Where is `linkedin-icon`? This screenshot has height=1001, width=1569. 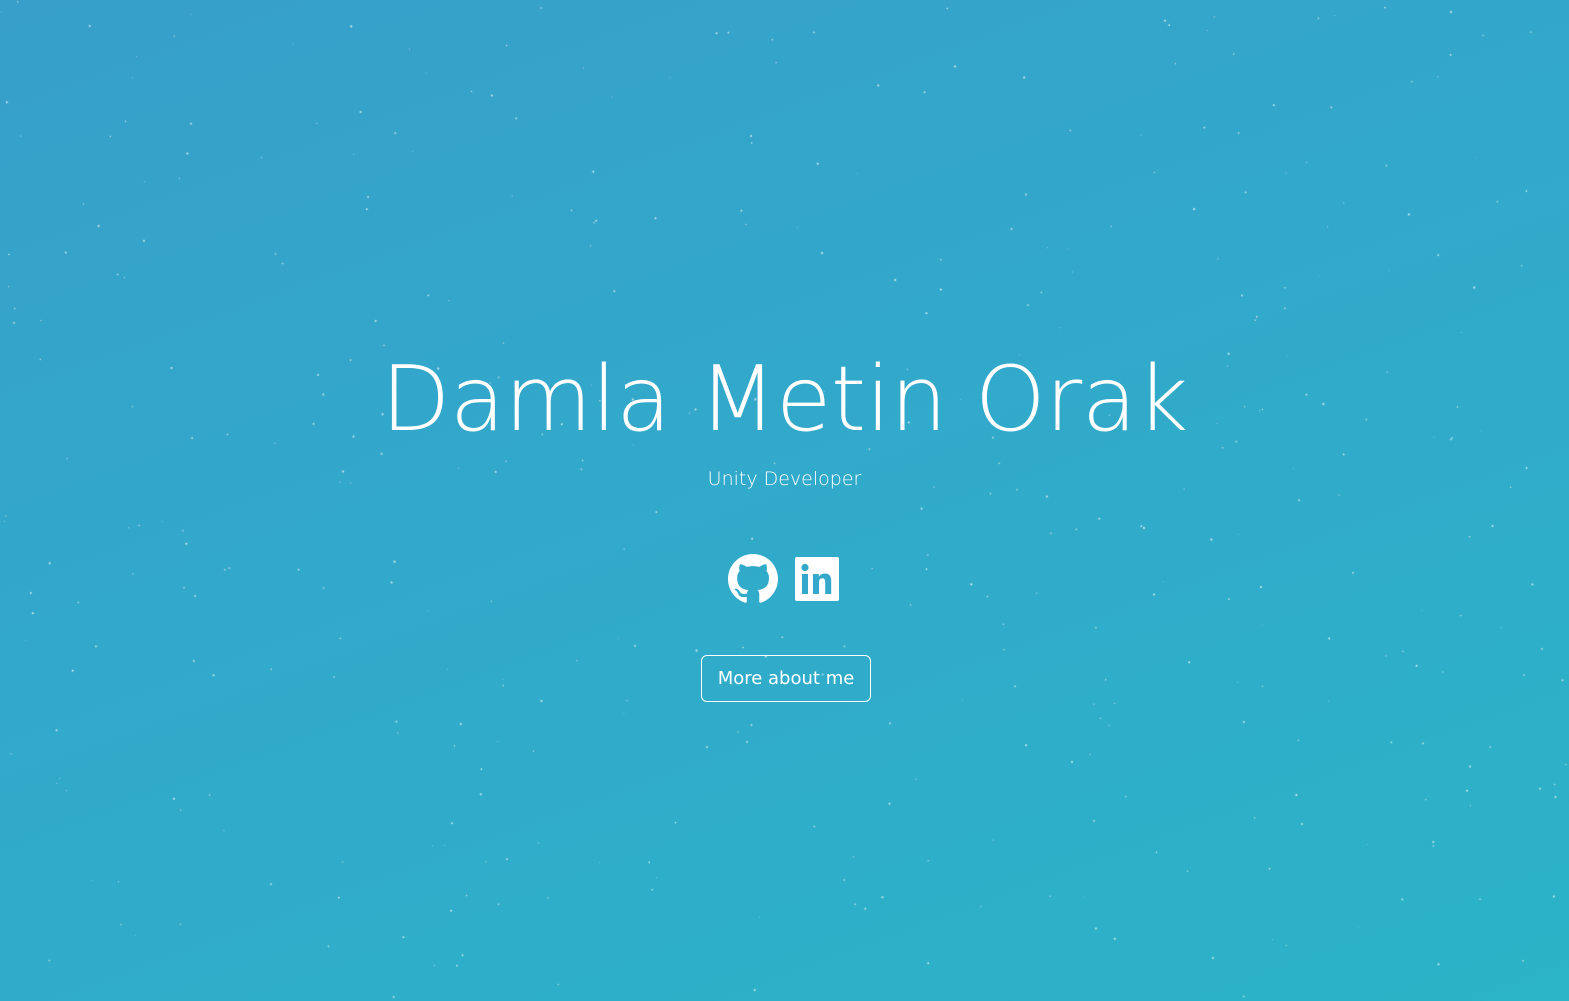
linkedin-icon is located at coordinates (816, 579).